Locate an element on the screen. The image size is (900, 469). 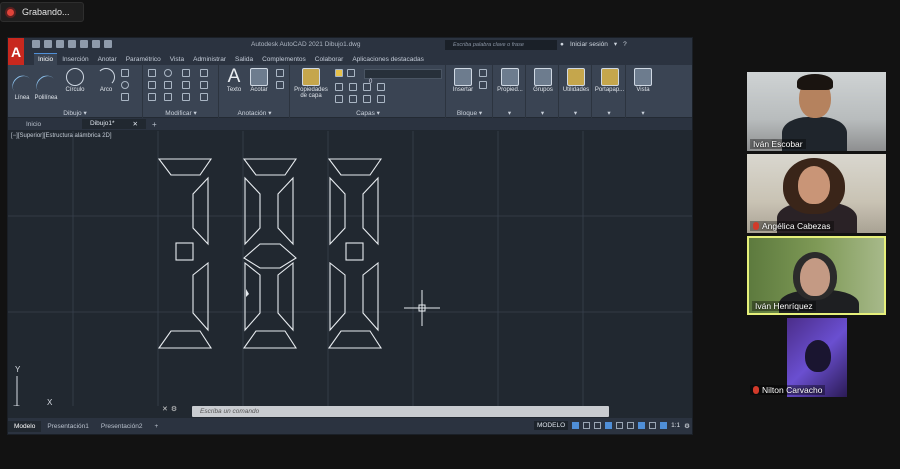
rotate-icon is located at coordinates (168, 73).